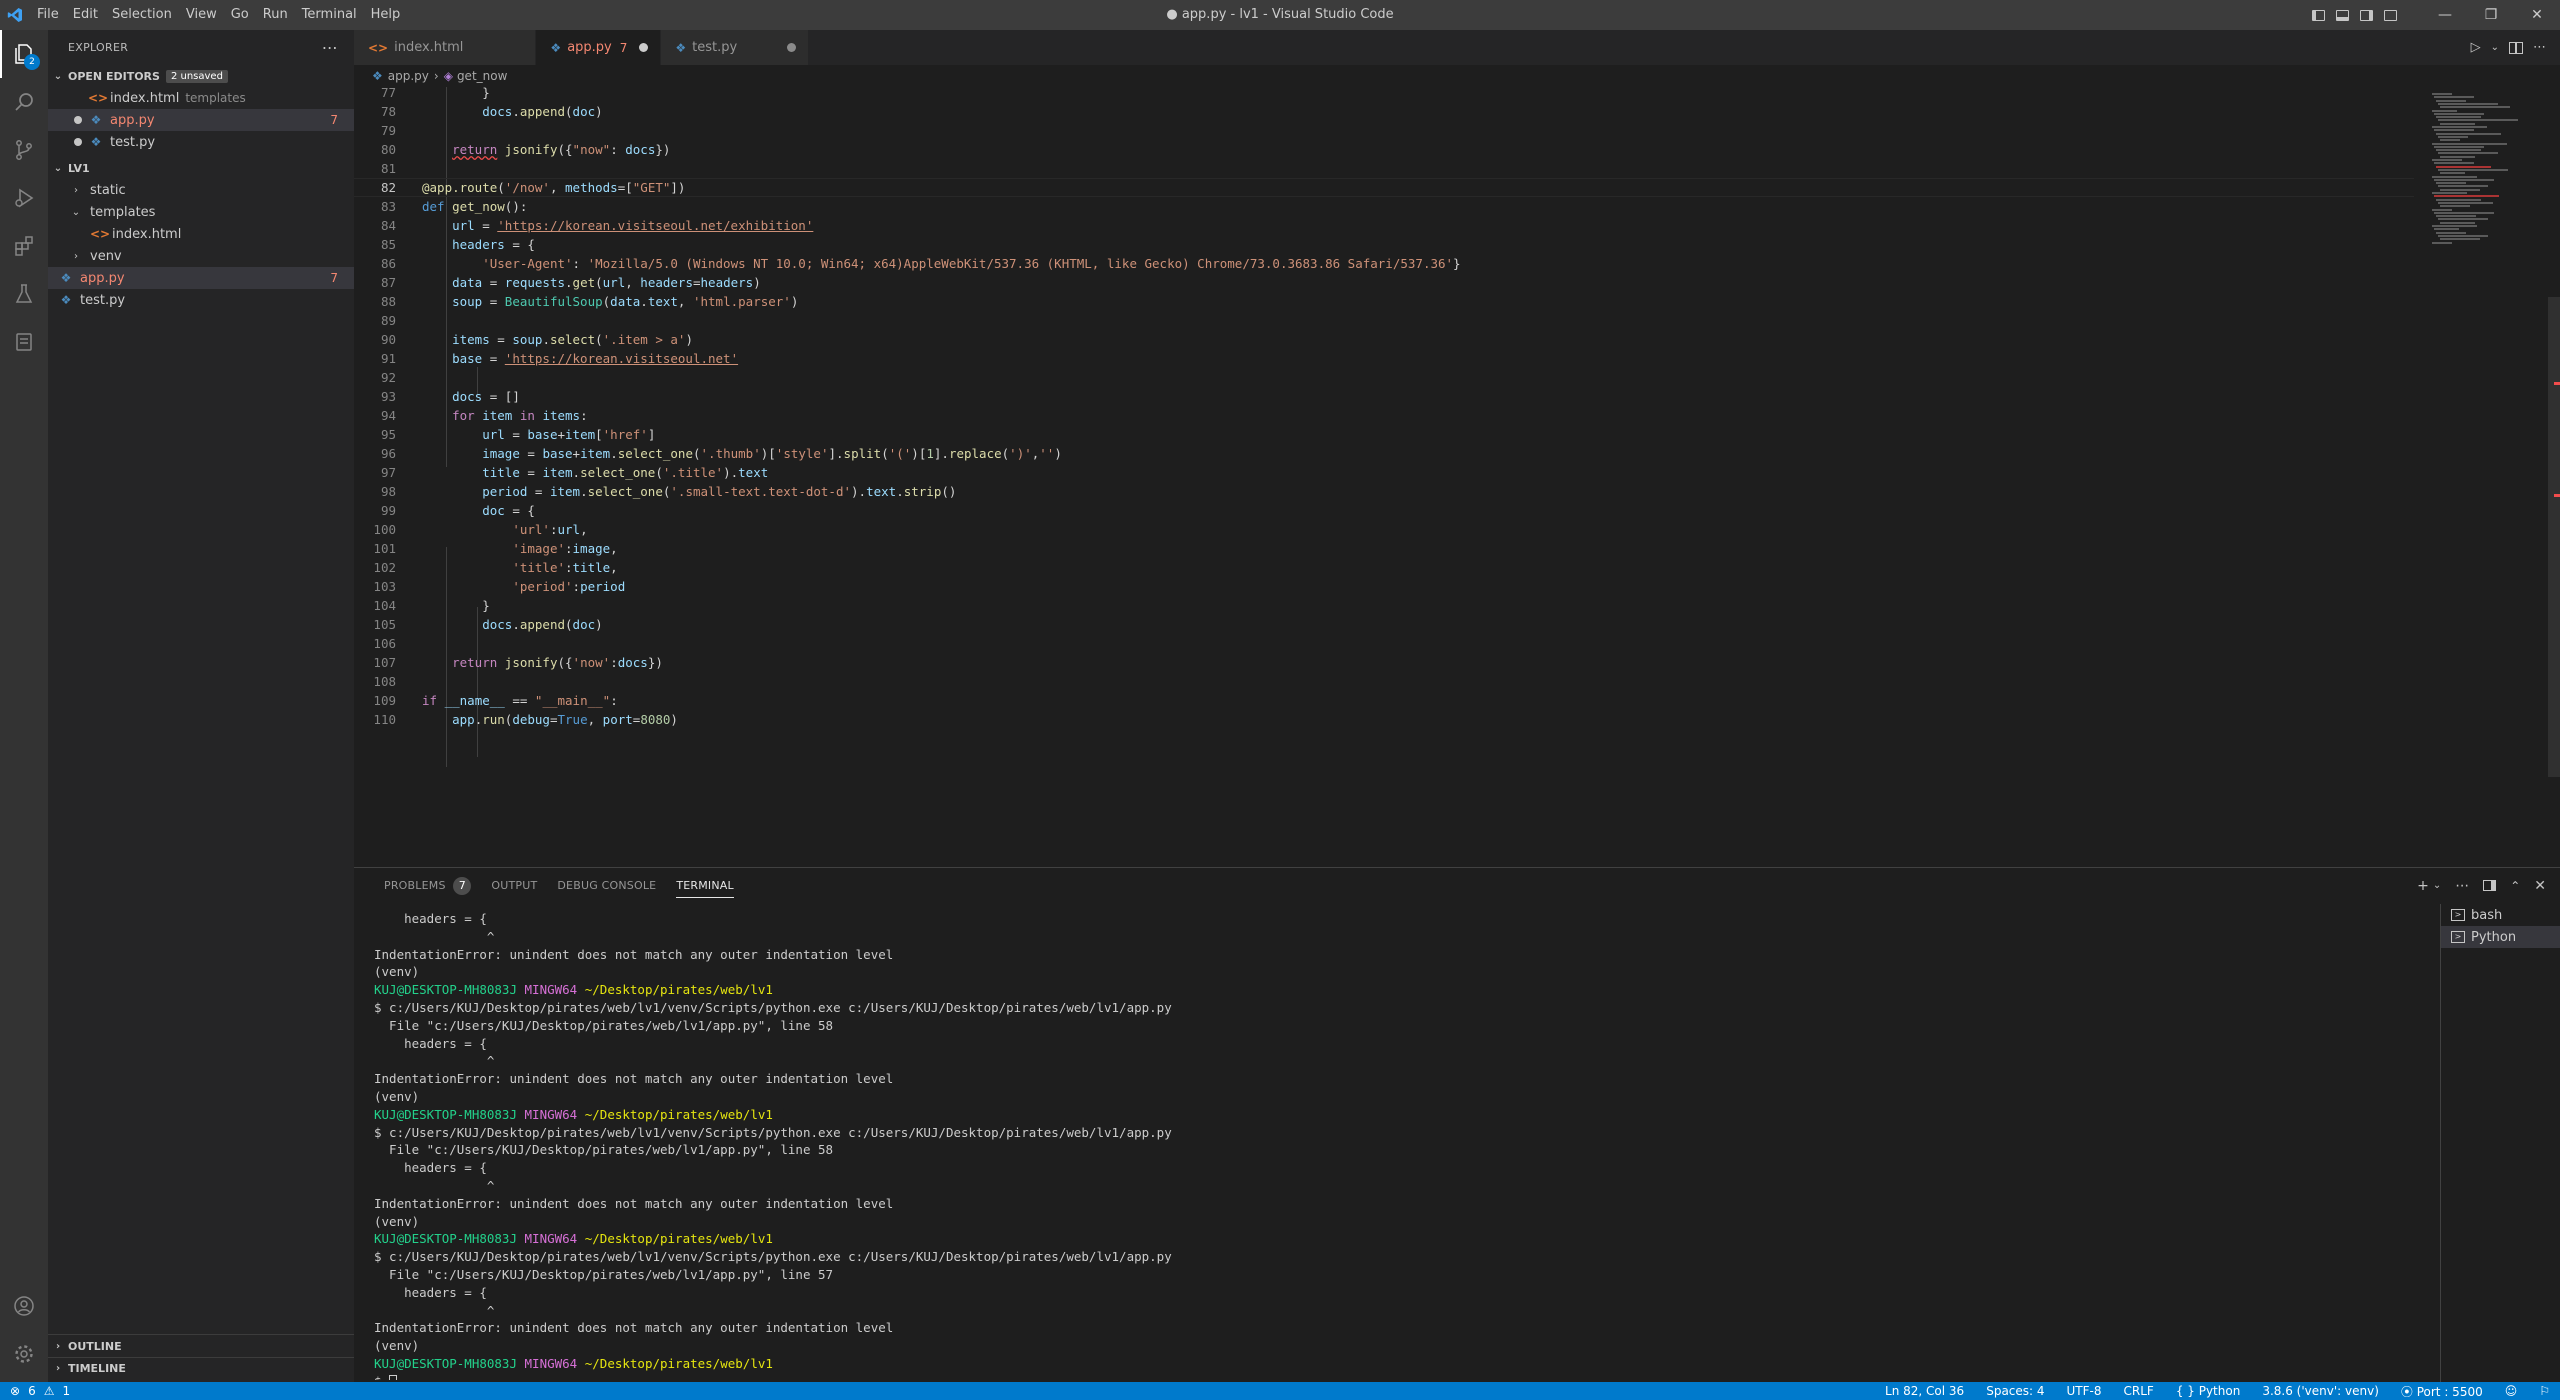 This screenshot has height=1400, width=2560. I want to click on open-editors-section: ⌄ OPEN EDITORS 2 unsaved, so click(201, 76).